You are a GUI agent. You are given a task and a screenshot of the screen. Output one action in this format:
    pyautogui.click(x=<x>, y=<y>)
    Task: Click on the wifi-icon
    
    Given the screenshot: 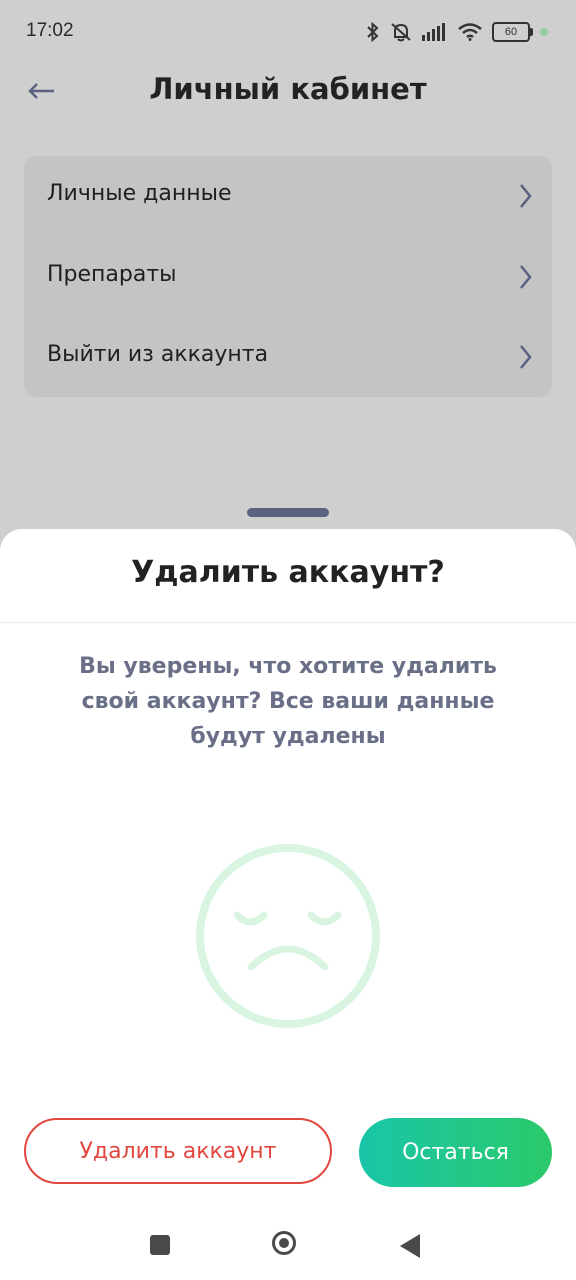 What is the action you would take?
    pyautogui.click(x=470, y=32)
    